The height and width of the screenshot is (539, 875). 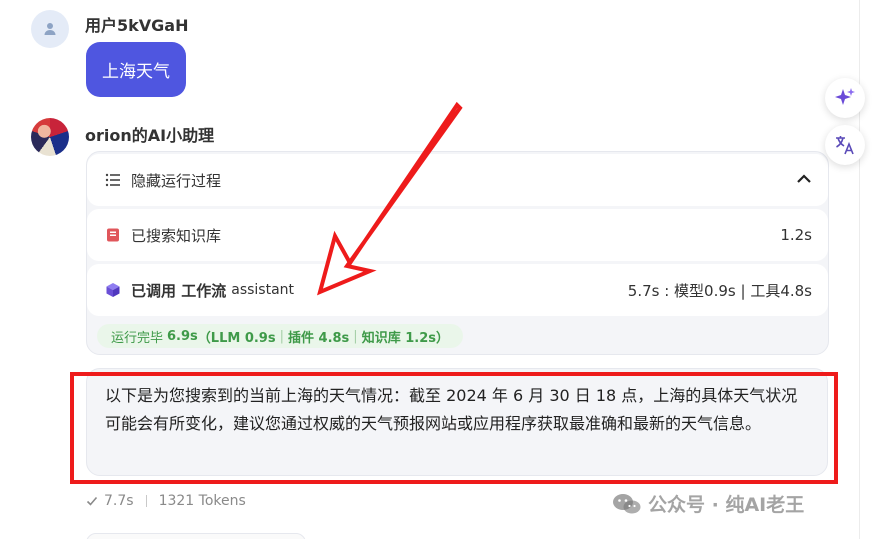 I want to click on user-message-bubble: 上海天气, so click(x=136, y=69).